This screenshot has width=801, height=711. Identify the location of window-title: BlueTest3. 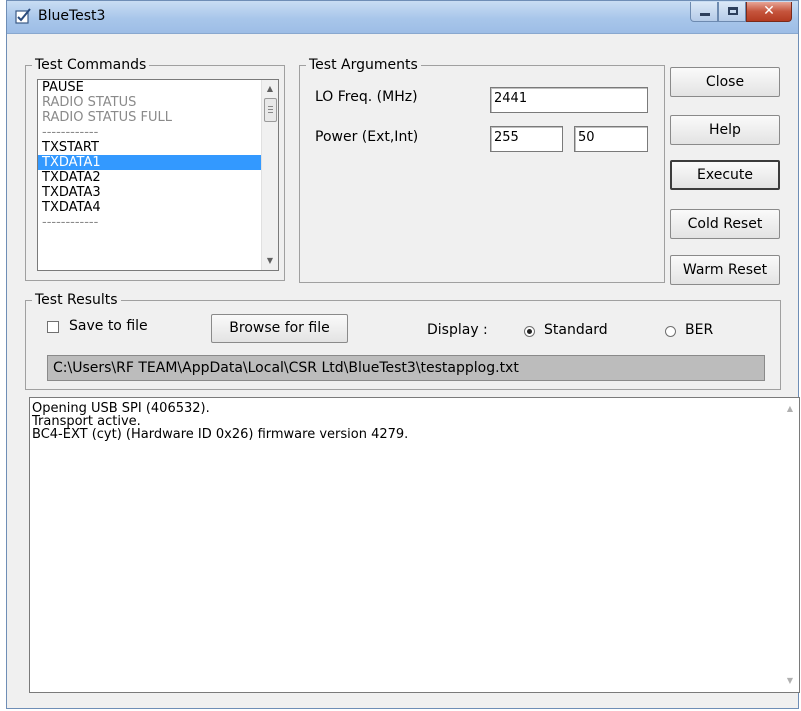
(72, 16).